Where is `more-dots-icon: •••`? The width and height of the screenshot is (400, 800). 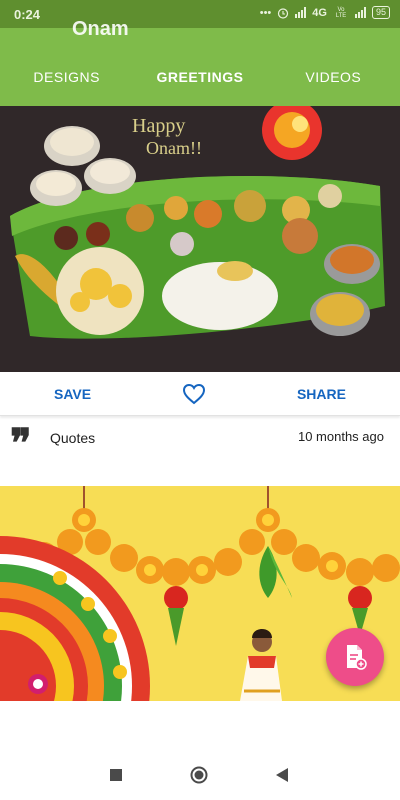 more-dots-icon: ••• is located at coordinates (265, 12).